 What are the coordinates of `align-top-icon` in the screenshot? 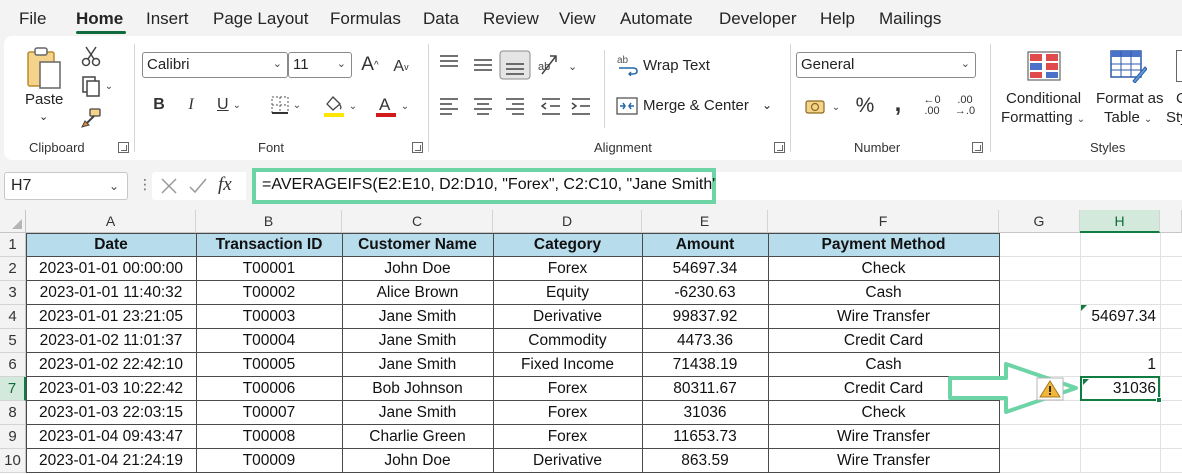 It's located at (449, 61).